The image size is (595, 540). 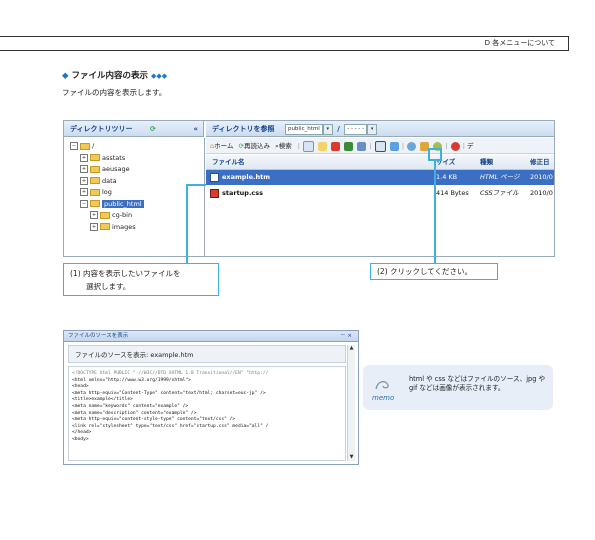 What do you see at coordinates (112, 204) in the screenshot?
I see `tree-item: − public_html` at bounding box center [112, 204].